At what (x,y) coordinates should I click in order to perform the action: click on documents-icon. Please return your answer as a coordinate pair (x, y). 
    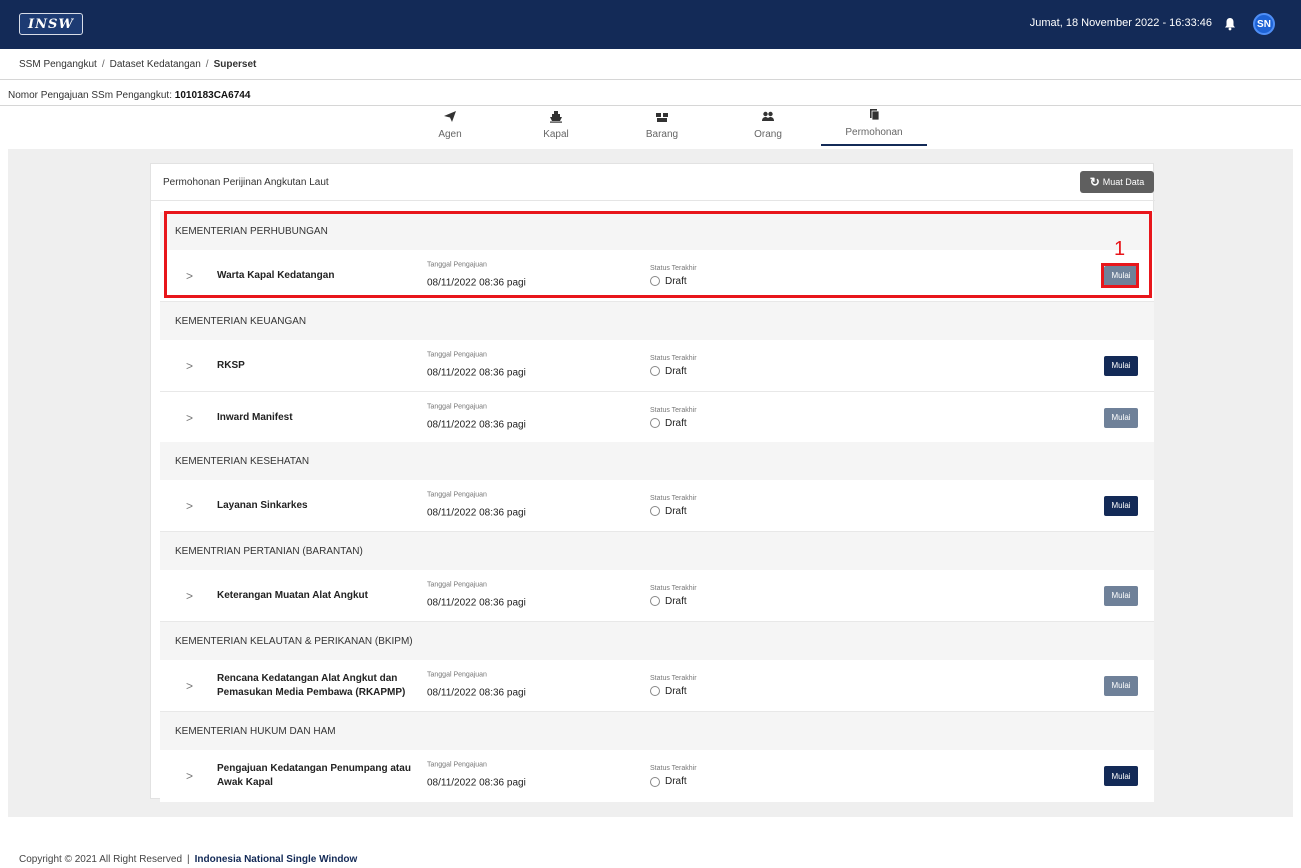
    Looking at the image, I should click on (875, 115).